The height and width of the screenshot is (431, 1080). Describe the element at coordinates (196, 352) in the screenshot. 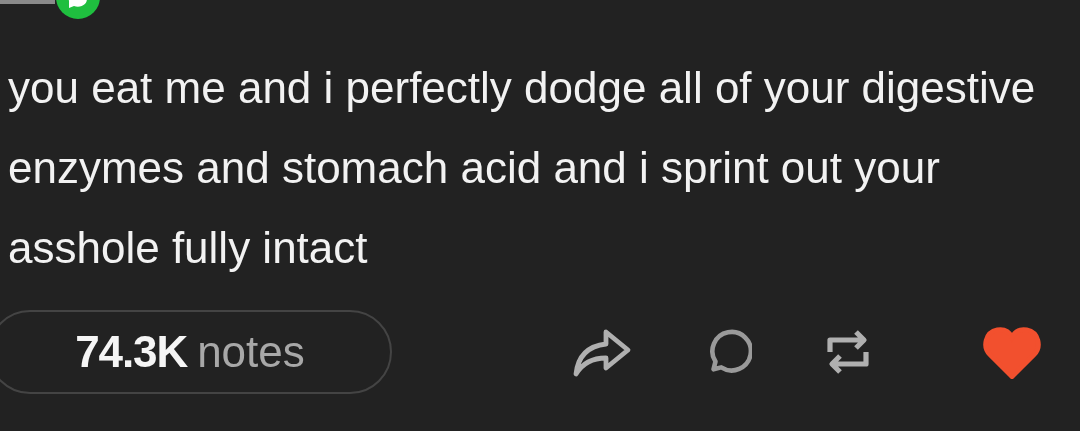

I see `notes-button: 74.3K notes` at that location.